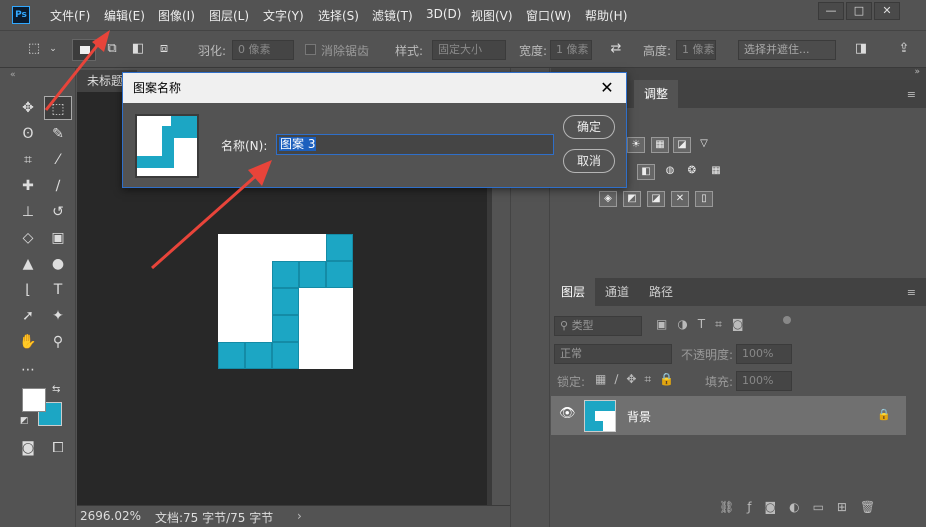  I want to click on move-tool-icon: ✥, so click(28, 108).